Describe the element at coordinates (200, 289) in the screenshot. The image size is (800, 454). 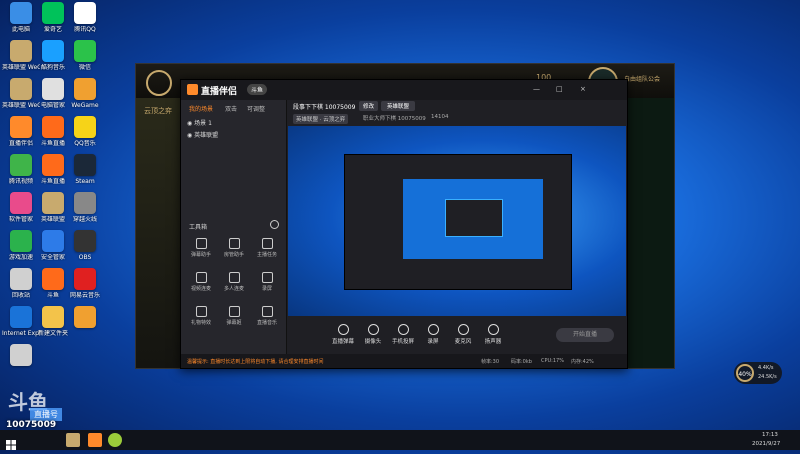
I see `tool-label: 视频连麦` at that location.